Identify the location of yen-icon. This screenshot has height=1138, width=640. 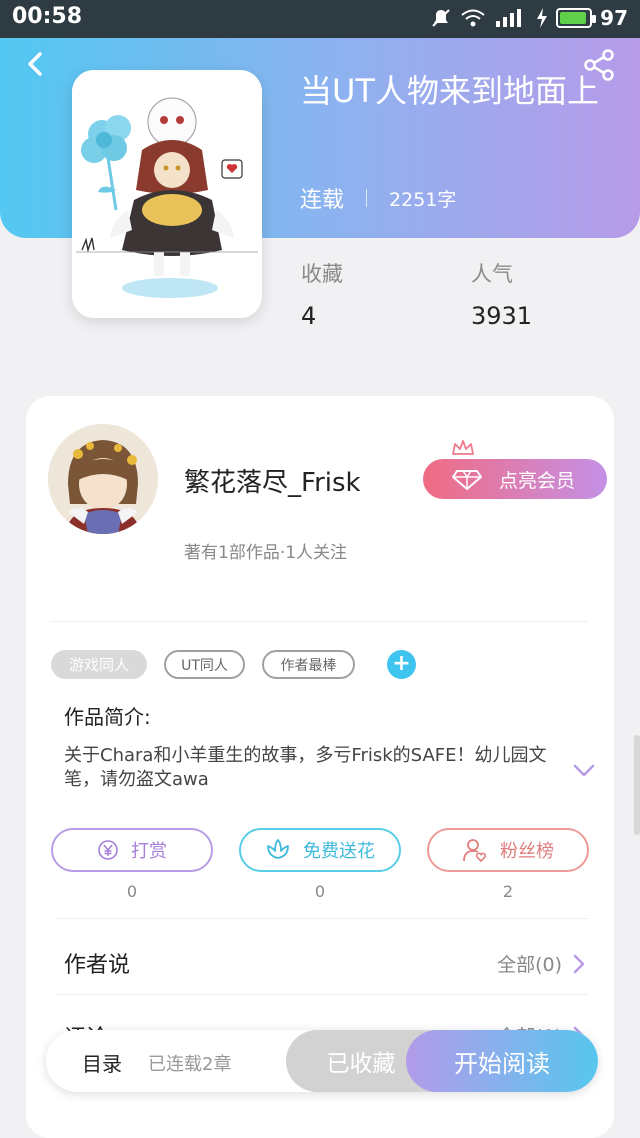
(108, 850).